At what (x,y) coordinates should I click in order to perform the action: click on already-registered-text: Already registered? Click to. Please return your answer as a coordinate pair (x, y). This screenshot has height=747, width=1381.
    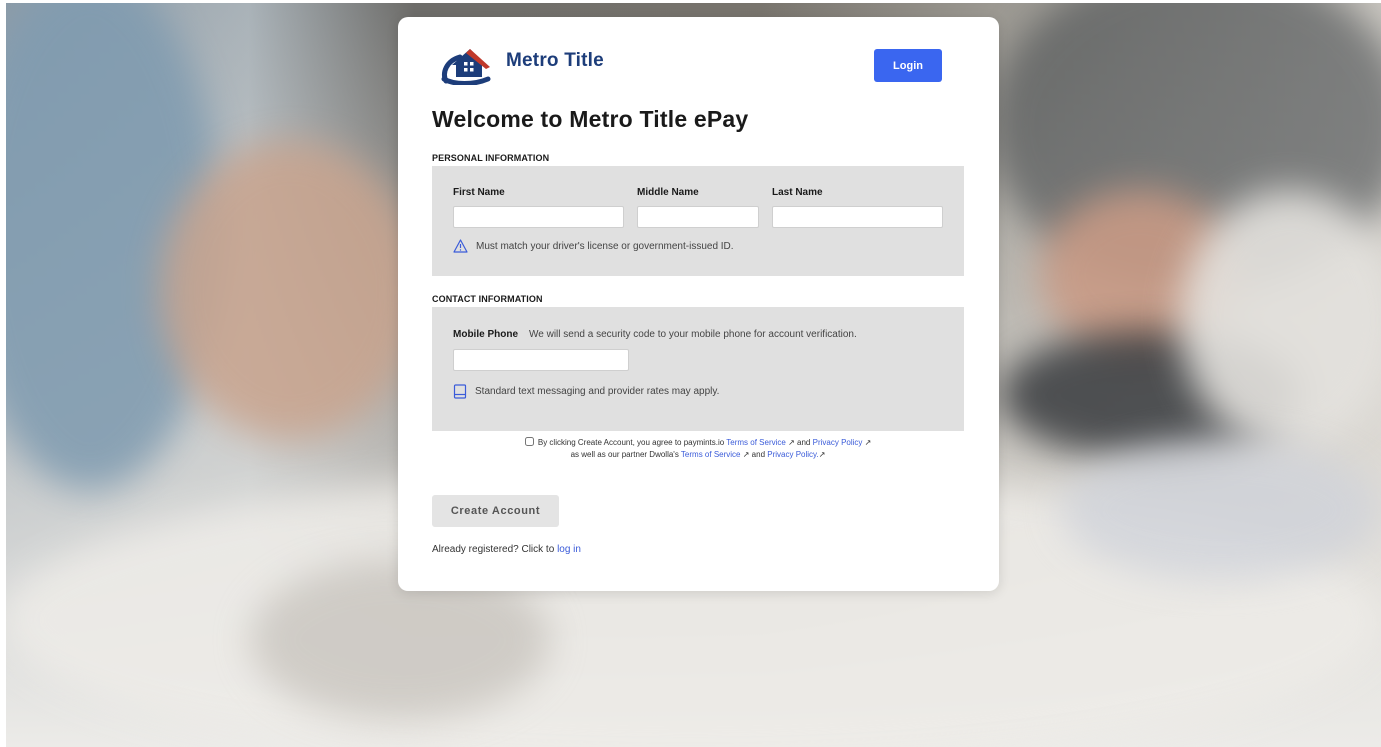
    Looking at the image, I should click on (493, 549).